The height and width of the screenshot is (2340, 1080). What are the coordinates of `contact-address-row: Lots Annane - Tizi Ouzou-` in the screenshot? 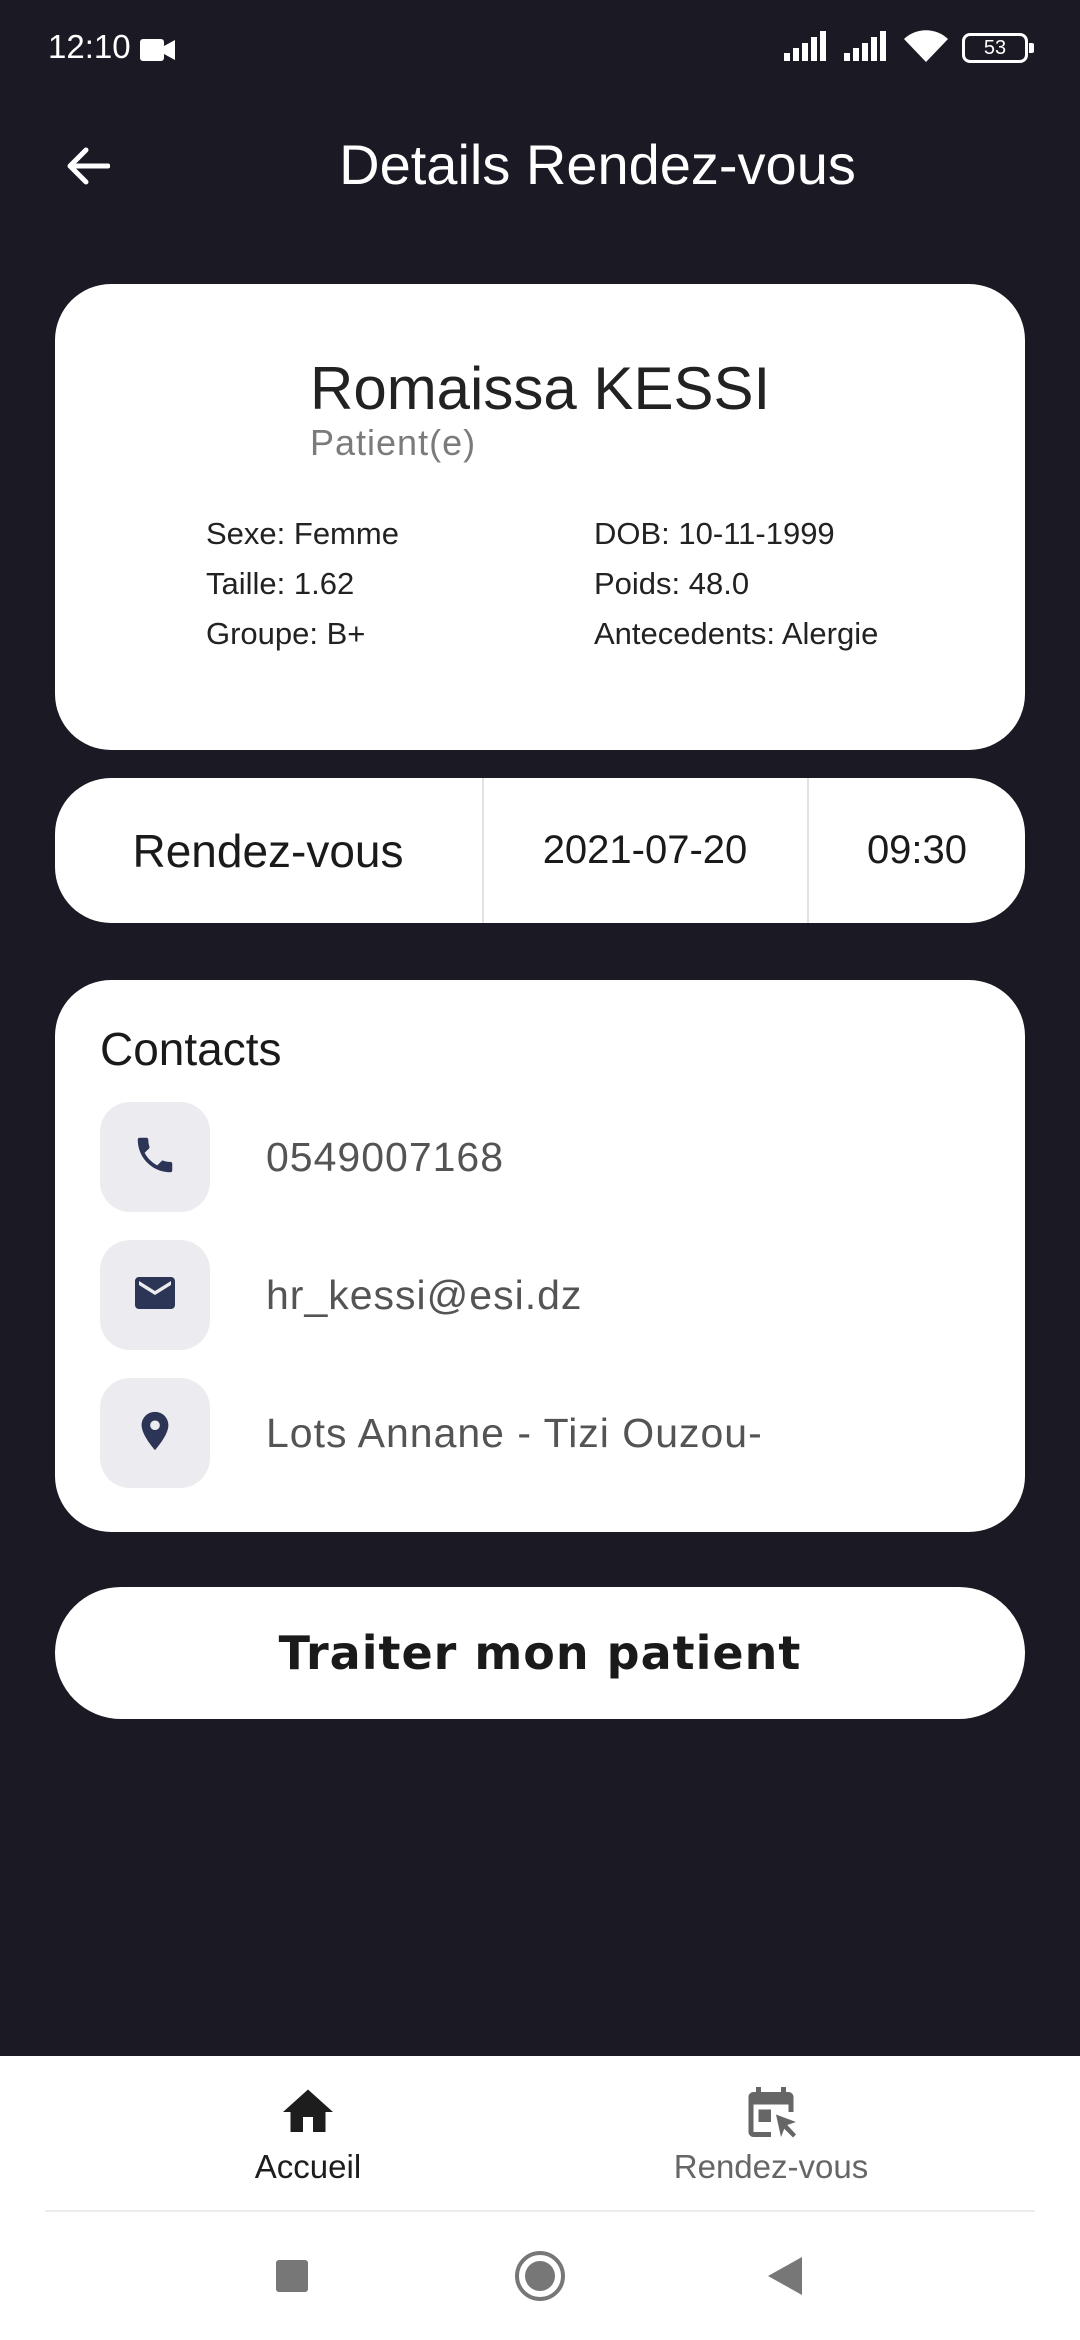 It's located at (540, 1433).